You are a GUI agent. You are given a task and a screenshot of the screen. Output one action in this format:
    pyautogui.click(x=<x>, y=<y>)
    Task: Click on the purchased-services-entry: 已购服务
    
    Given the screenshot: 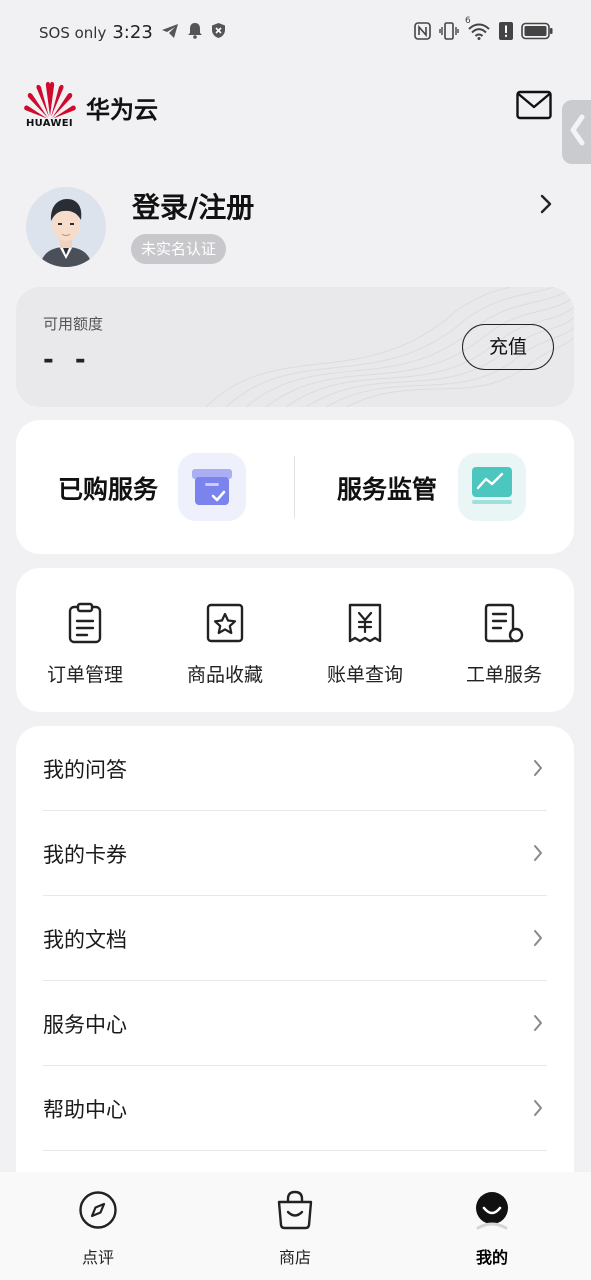 What is the action you would take?
    pyautogui.click(x=155, y=487)
    